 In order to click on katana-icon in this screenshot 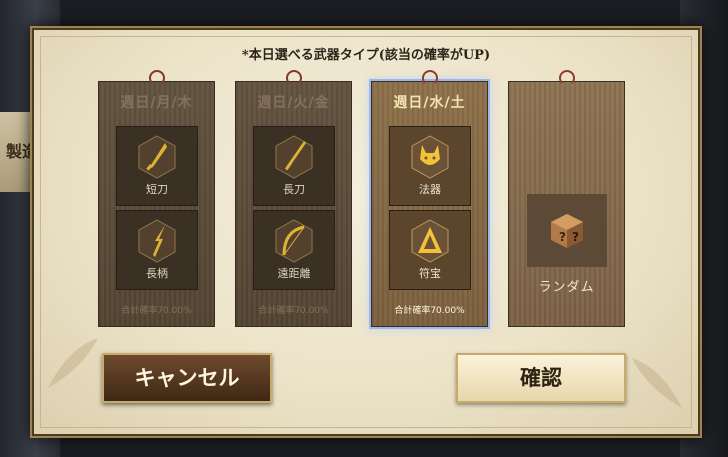, I will do `click(294, 157)`.